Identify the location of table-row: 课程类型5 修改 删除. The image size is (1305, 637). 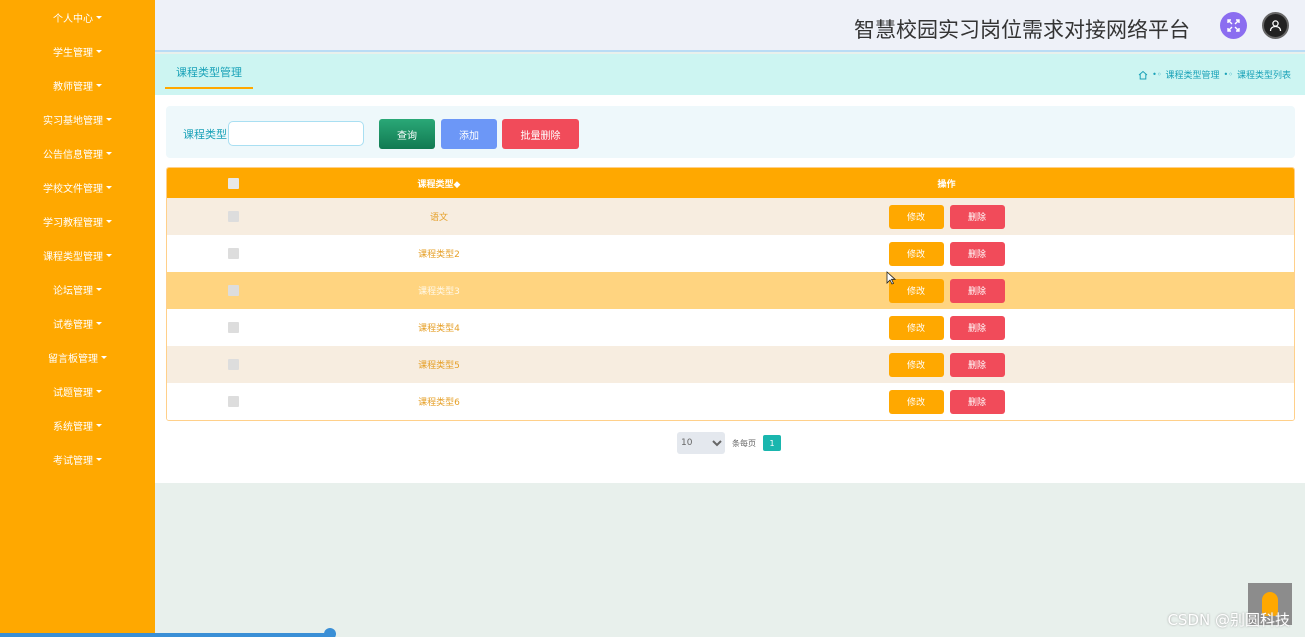
(730, 364).